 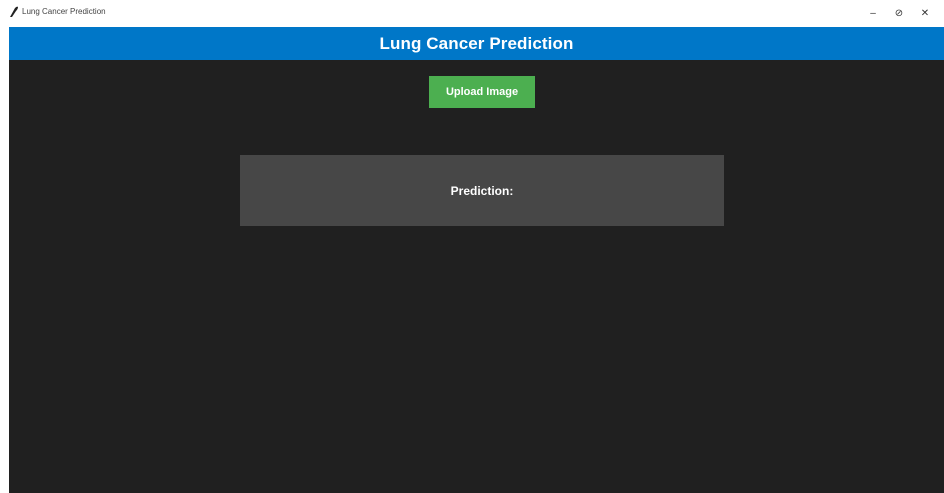 What do you see at coordinates (64, 11) in the screenshot?
I see `window-title: Lung Cancer Prediction` at bounding box center [64, 11].